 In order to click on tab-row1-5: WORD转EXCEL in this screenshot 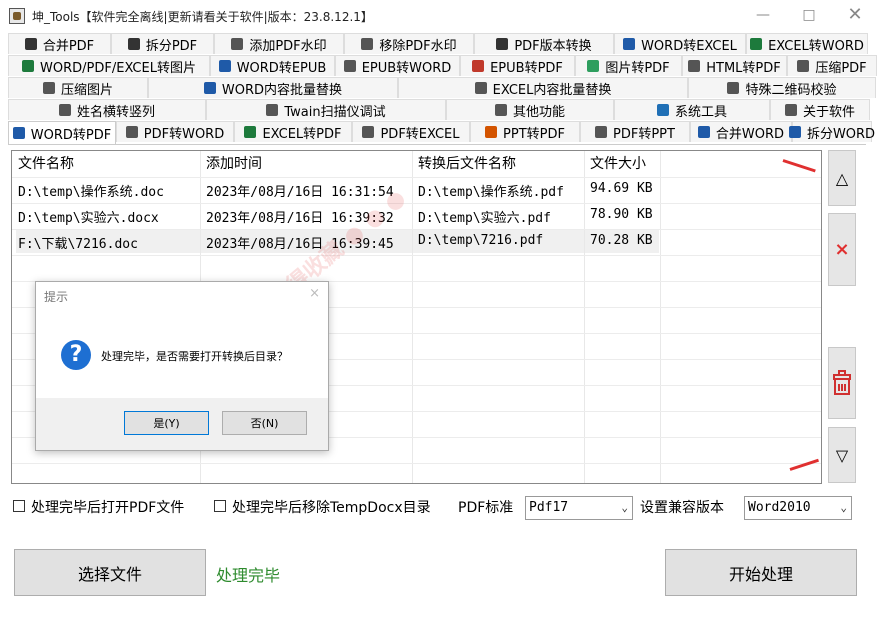, I will do `click(680, 43)`.